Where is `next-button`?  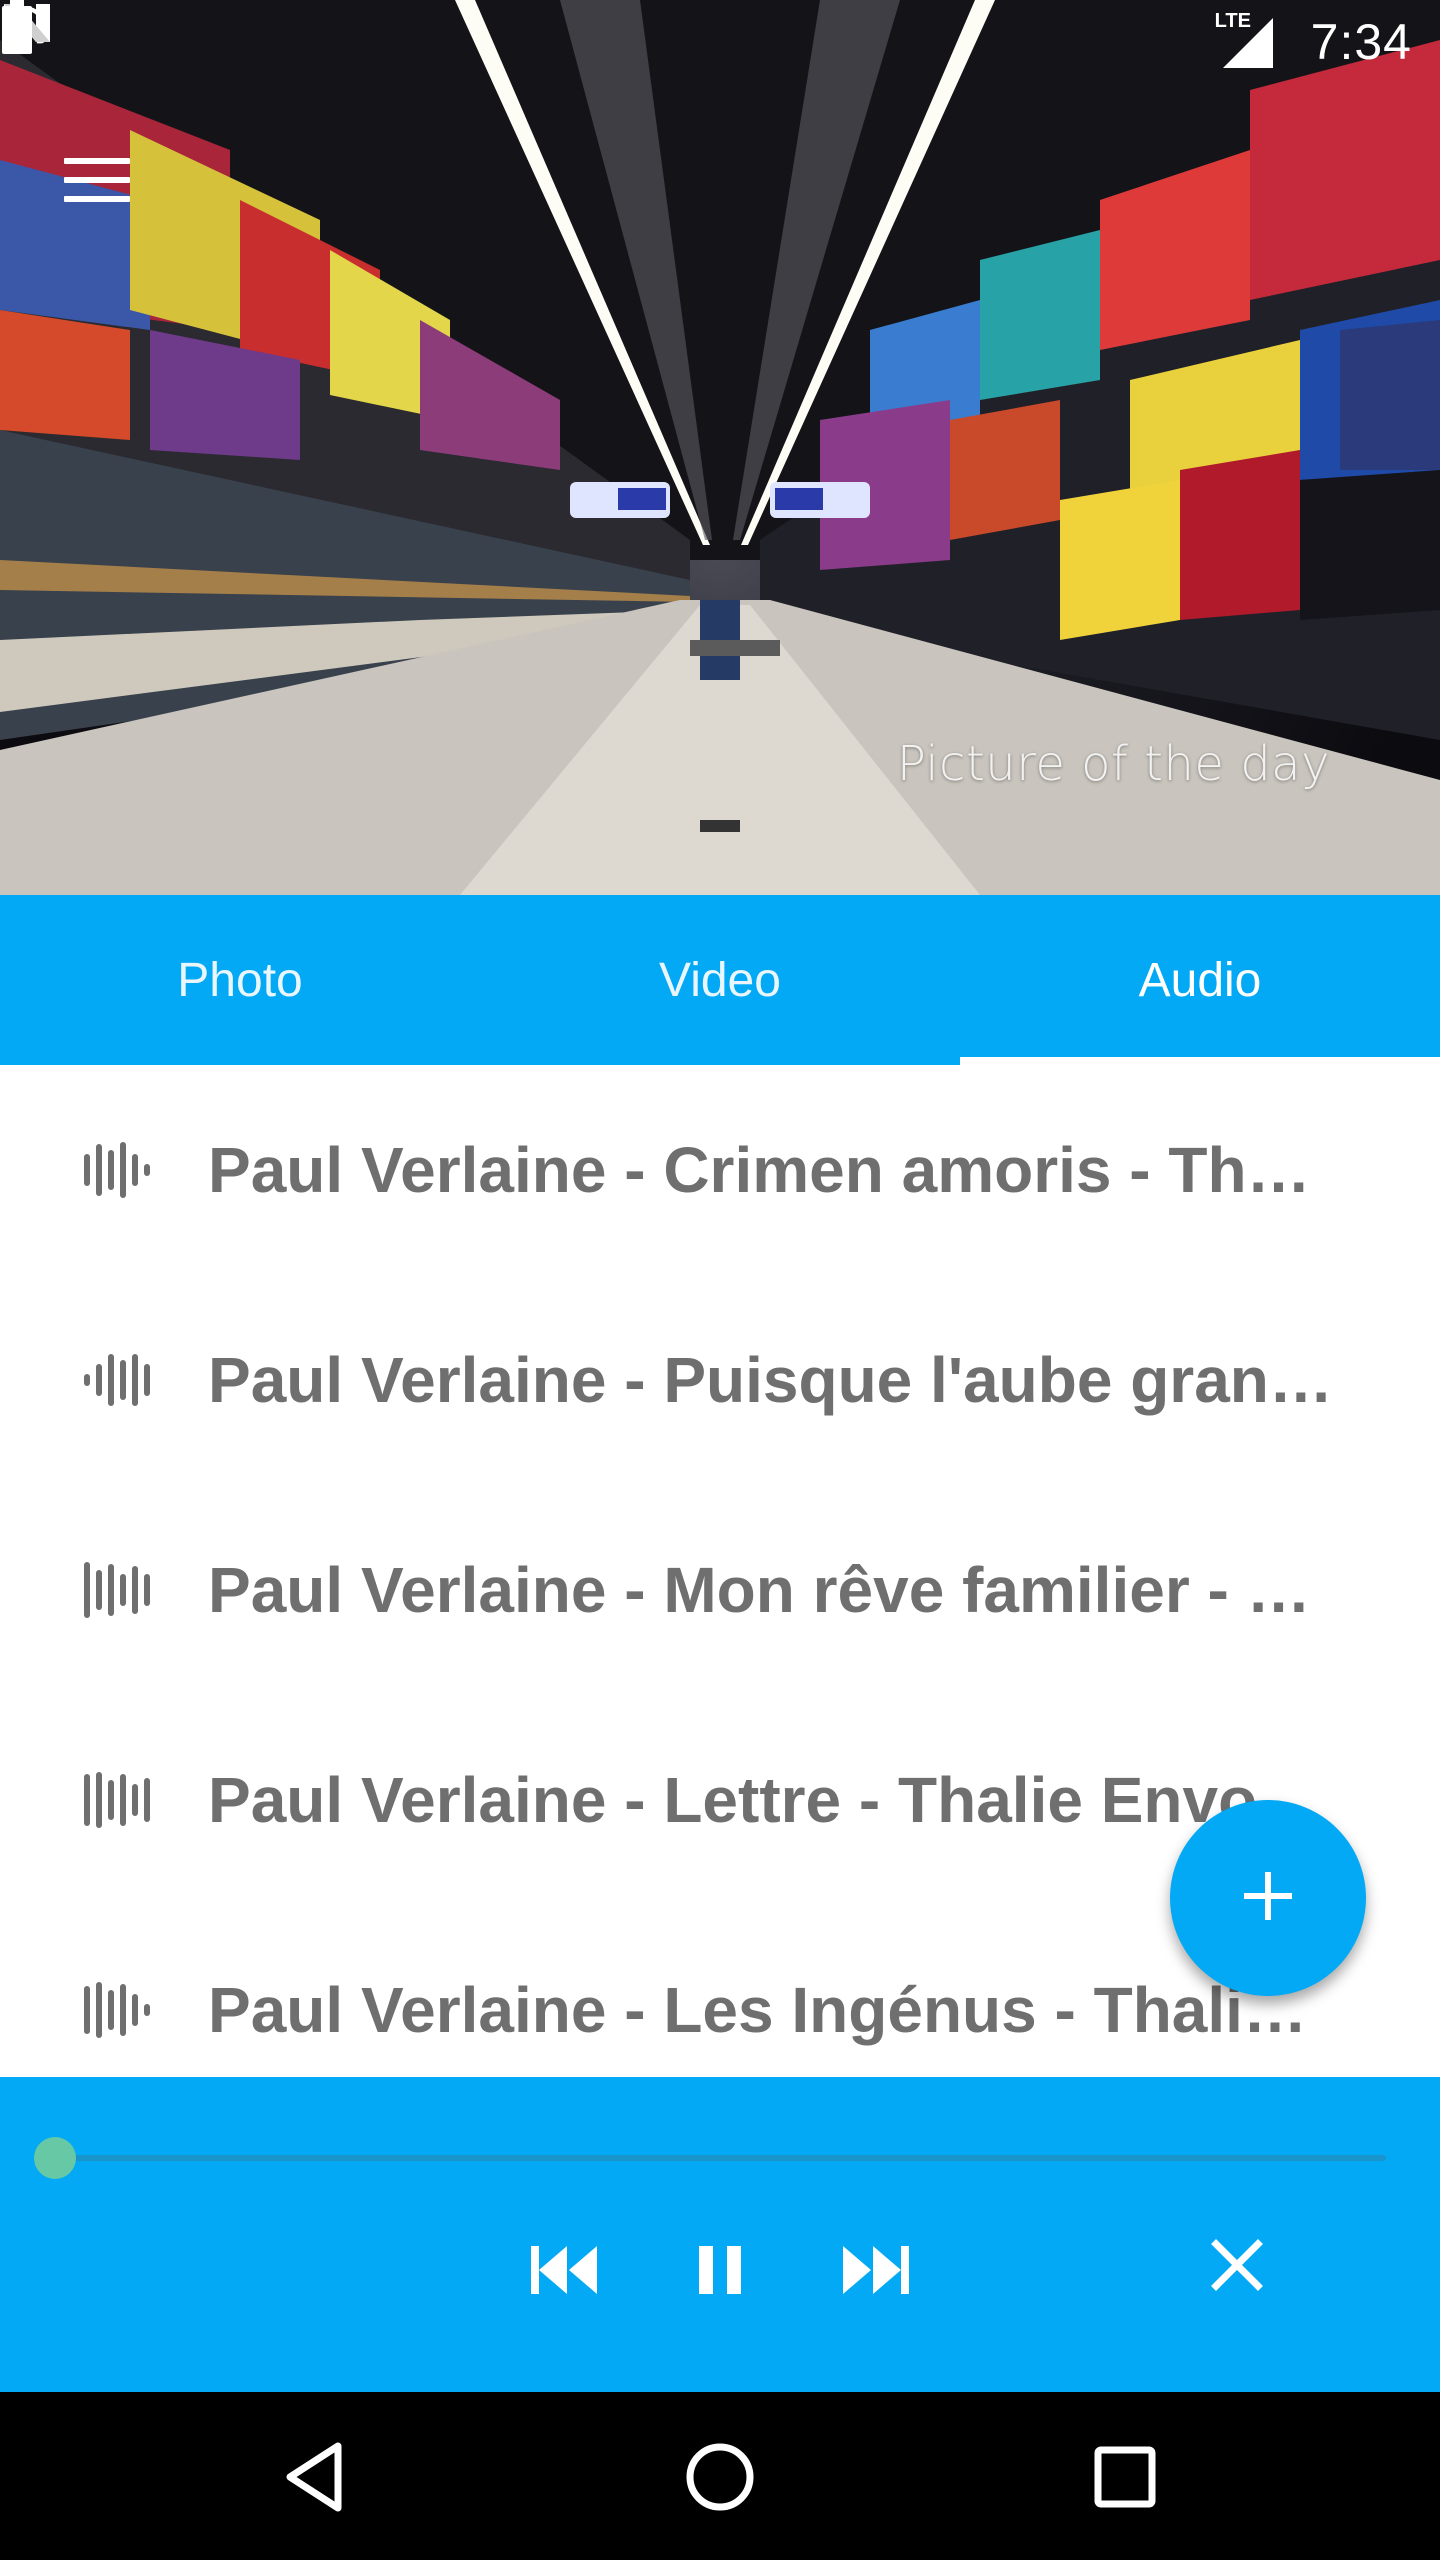 next-button is located at coordinates (875, 2272).